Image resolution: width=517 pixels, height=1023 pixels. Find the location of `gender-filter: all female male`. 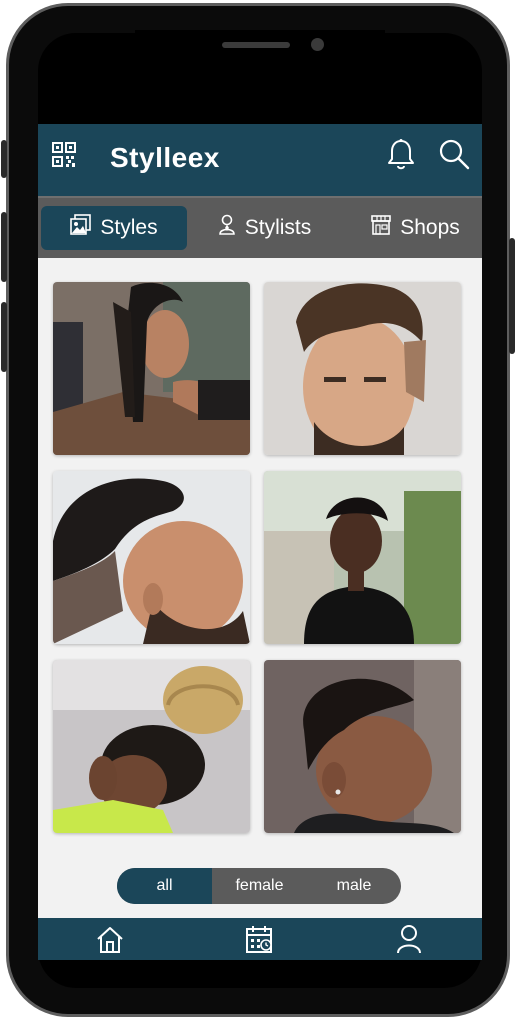

gender-filter: all female male is located at coordinates (259, 886).